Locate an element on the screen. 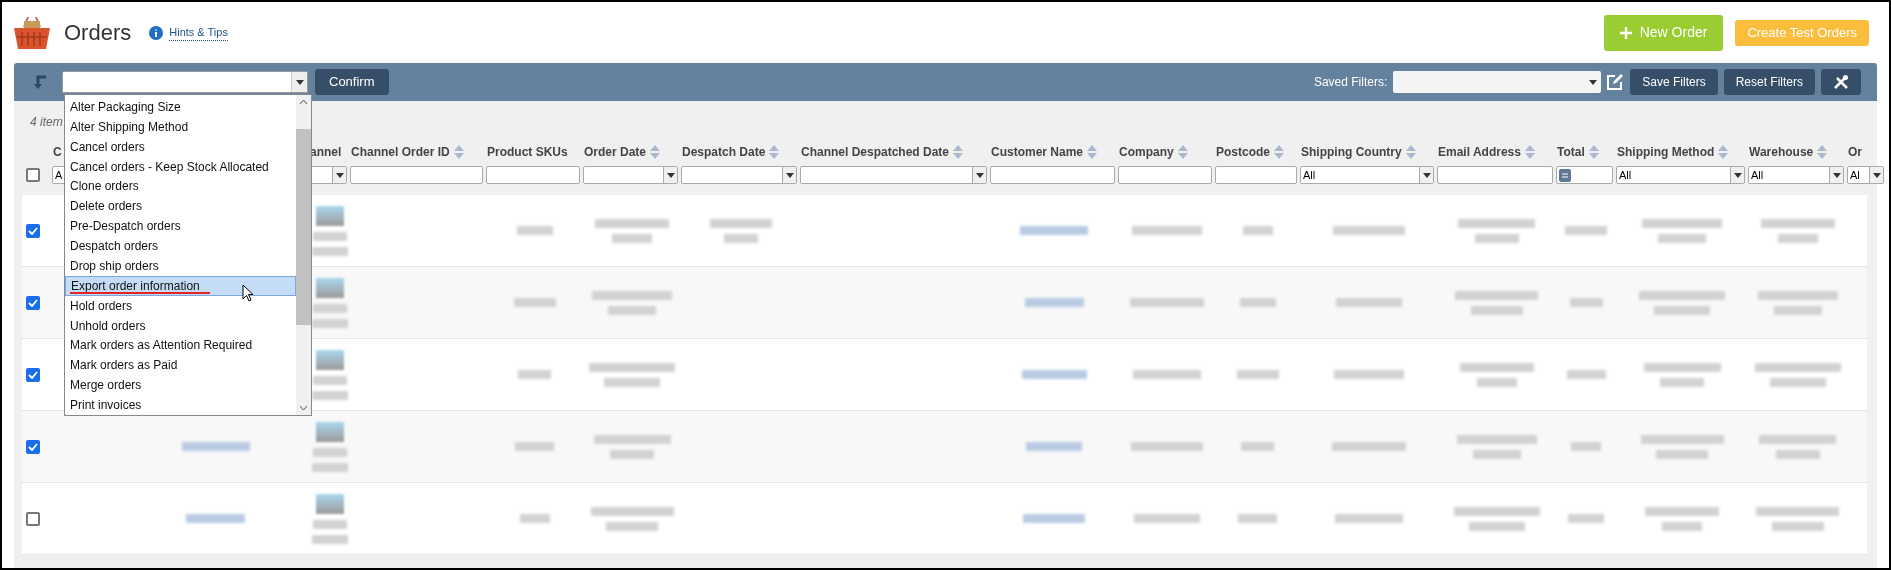 The image size is (1891, 570). column-header: Product SKUs is located at coordinates (527, 152).